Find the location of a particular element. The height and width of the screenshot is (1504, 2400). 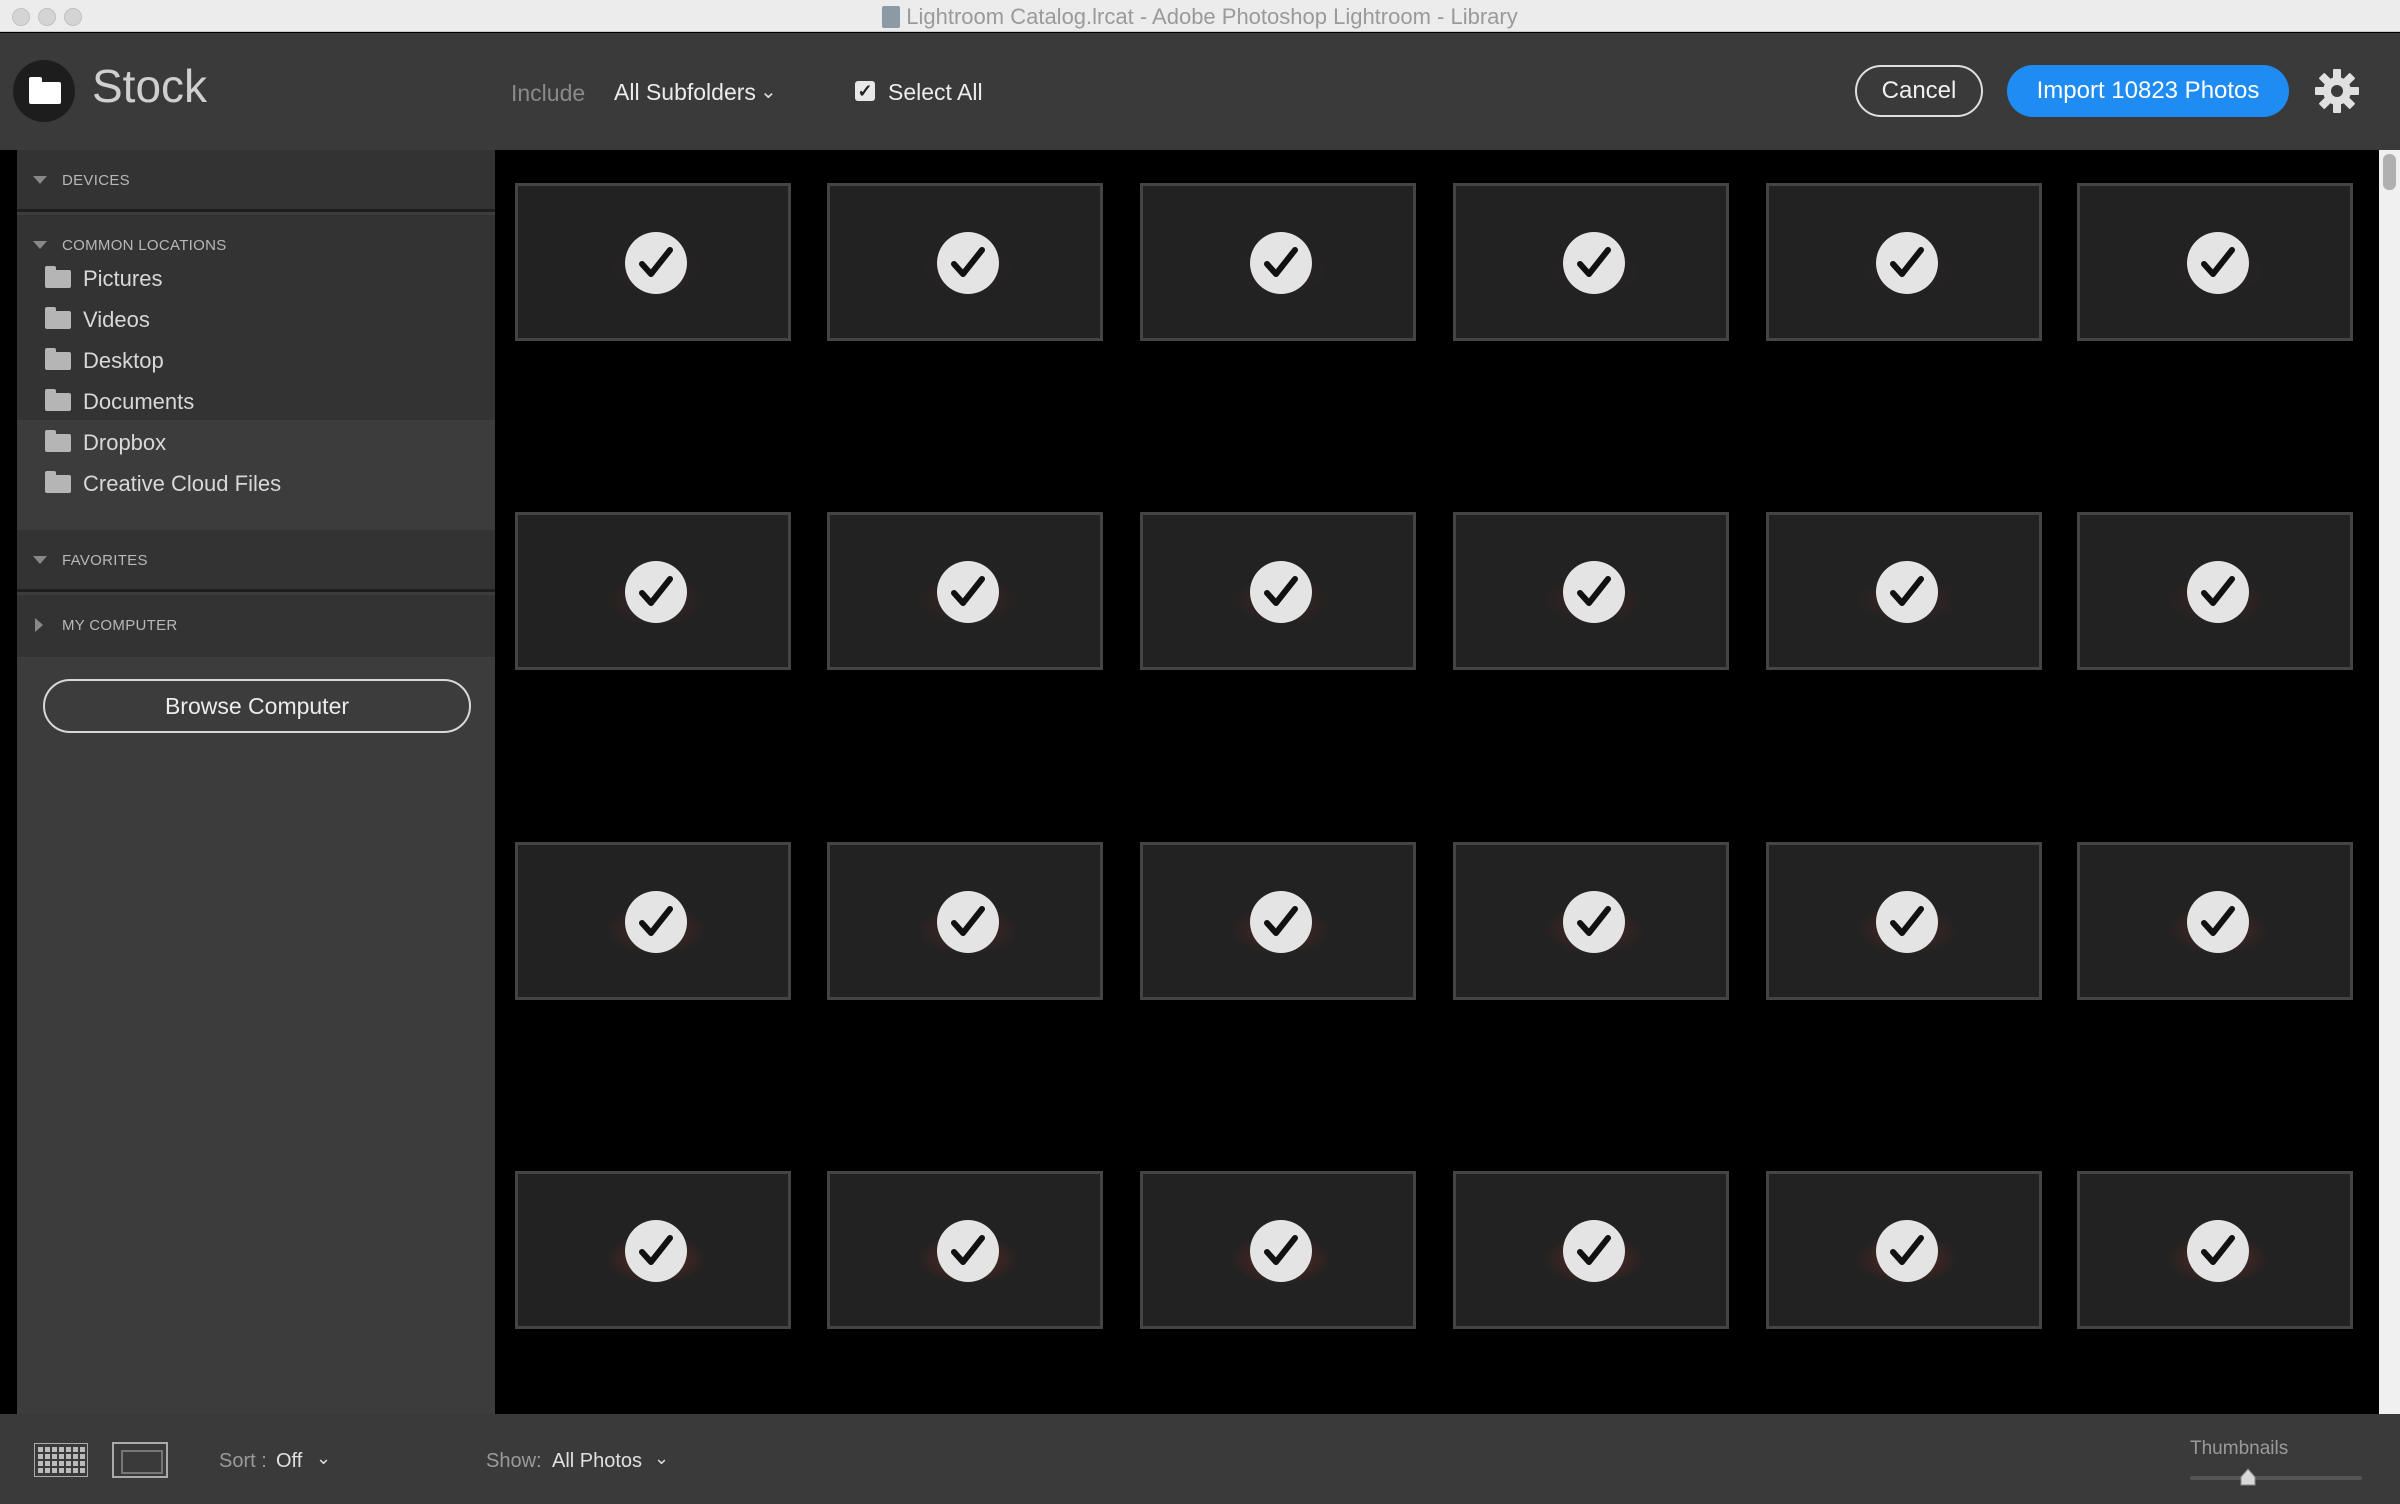

thumbnail-size-slider is located at coordinates (2276, 1478).